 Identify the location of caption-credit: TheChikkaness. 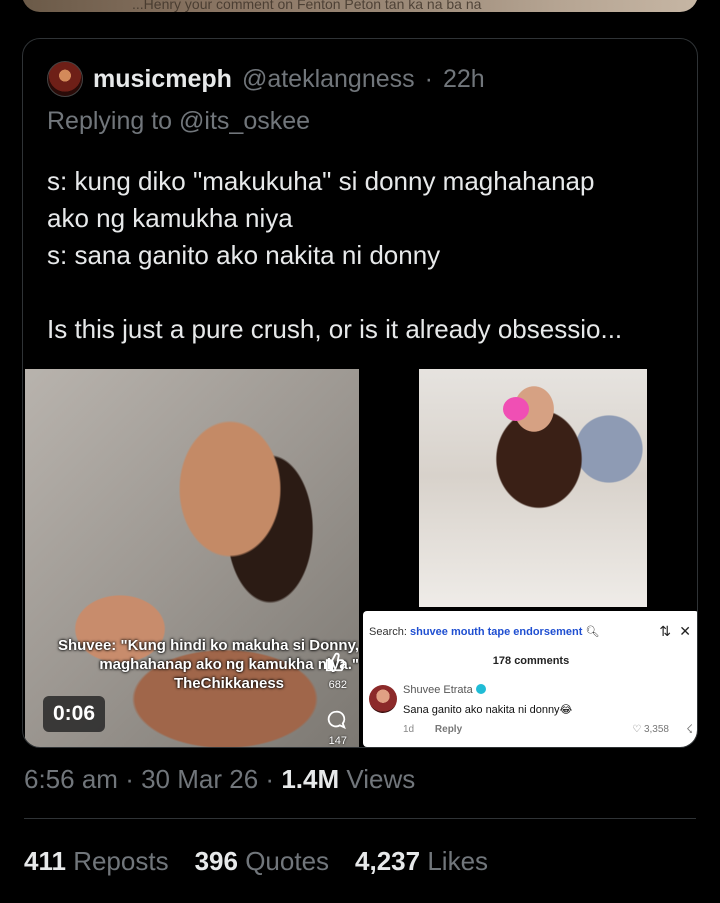
(229, 683).